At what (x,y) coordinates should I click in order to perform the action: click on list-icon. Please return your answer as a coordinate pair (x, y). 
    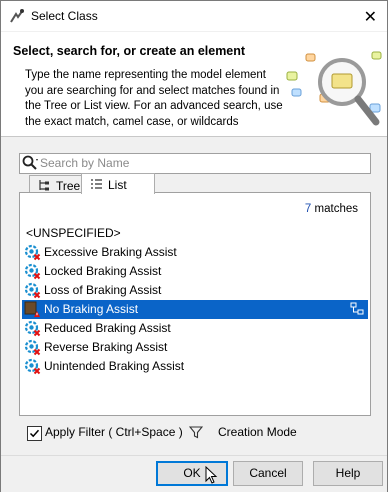
    Looking at the image, I should click on (96, 184).